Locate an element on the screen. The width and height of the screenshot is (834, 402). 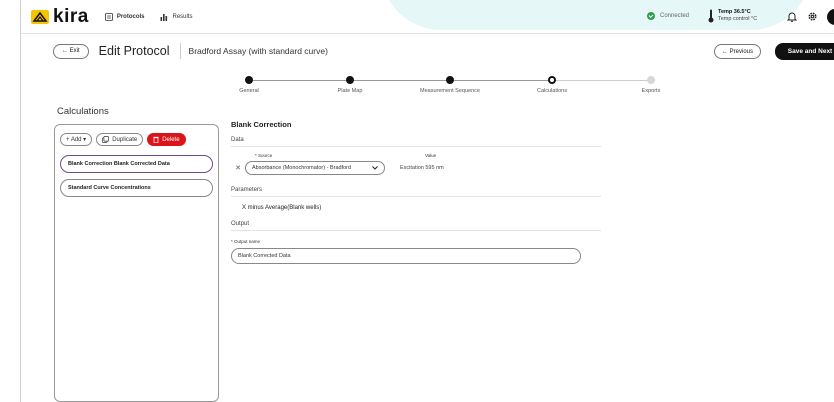
nav-results-label: Results is located at coordinates (182, 16).